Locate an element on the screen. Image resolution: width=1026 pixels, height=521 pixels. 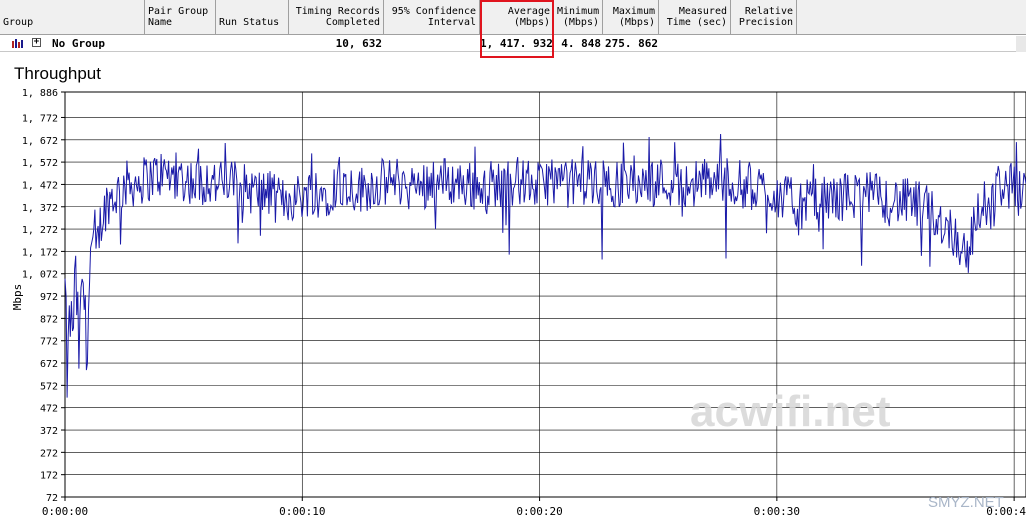
column-header-minimum: Minimum (Mbps) is located at coordinates (578, 17).